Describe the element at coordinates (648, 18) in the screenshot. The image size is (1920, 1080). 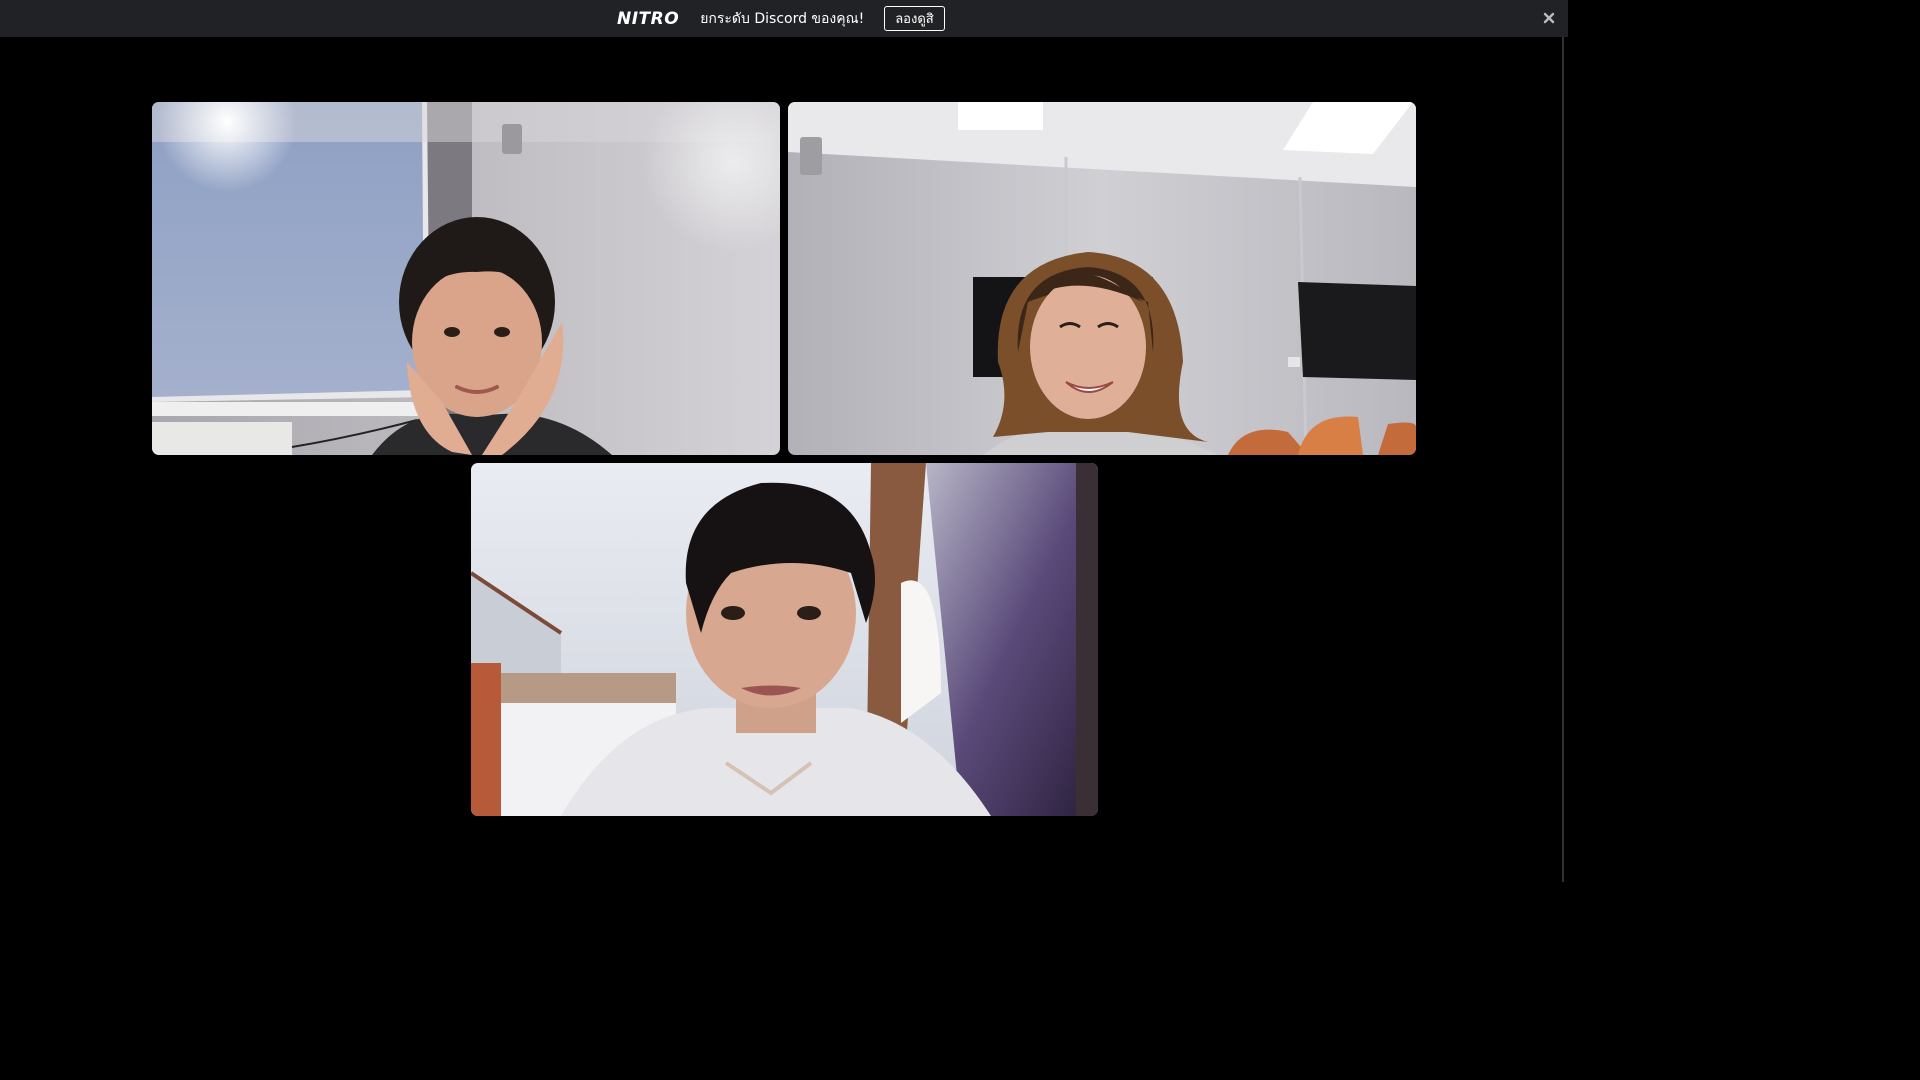
I see `nitro-logo: NITRO` at that location.